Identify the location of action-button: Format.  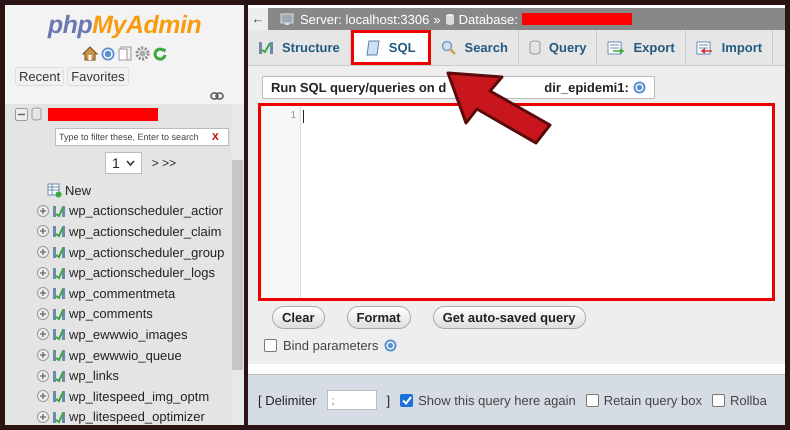
(378, 317).